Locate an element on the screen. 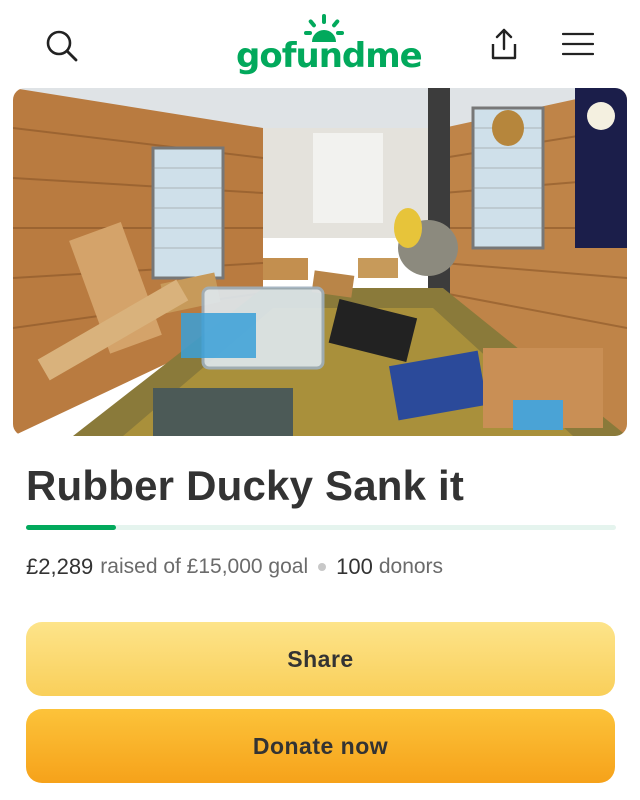 This screenshot has width=640, height=800. search-button is located at coordinates (62, 46).